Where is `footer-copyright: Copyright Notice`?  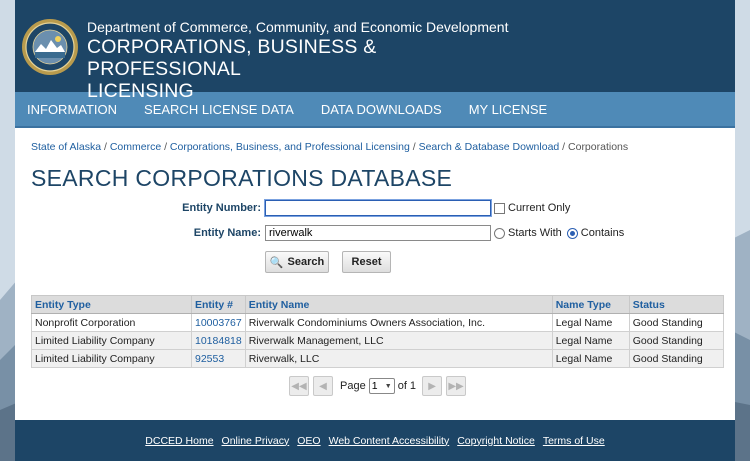
footer-copyright: Copyright Notice is located at coordinates (496, 441).